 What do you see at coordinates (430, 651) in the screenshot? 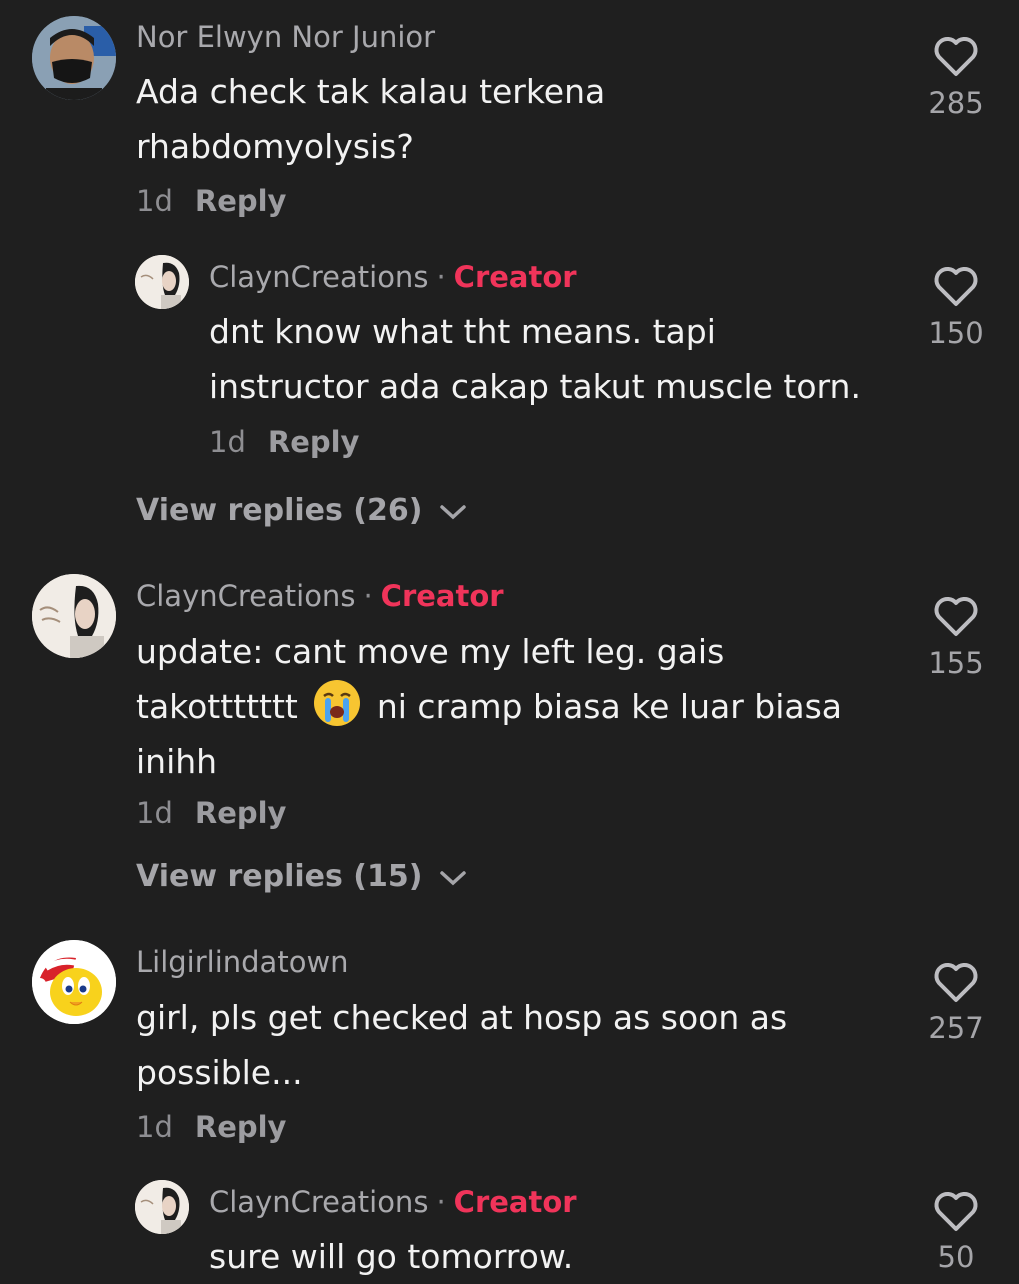
I see `comment-text-line: update: cant move my left leg. gais` at bounding box center [430, 651].